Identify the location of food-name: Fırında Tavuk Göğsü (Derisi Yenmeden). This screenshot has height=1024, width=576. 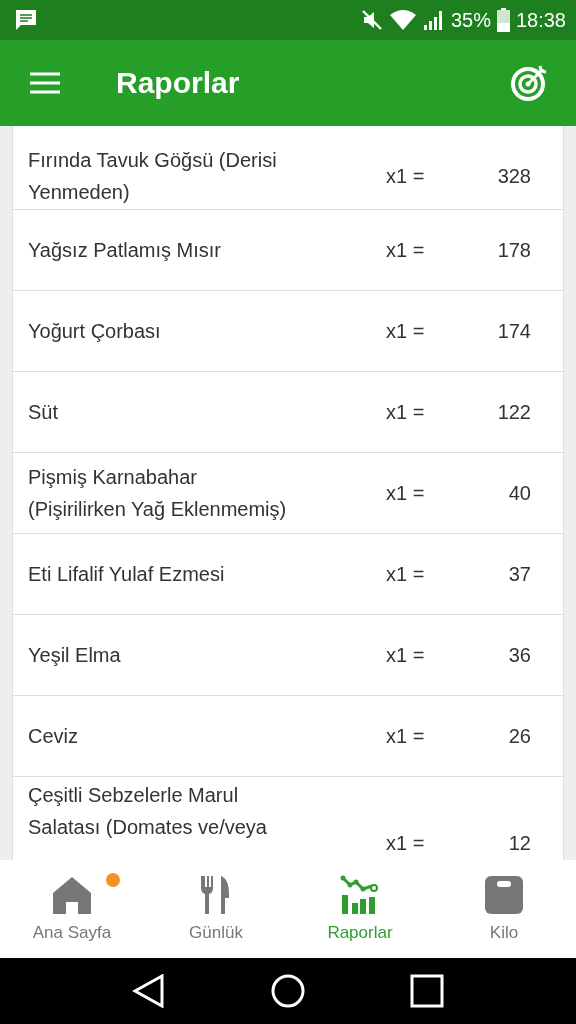
(152, 176).